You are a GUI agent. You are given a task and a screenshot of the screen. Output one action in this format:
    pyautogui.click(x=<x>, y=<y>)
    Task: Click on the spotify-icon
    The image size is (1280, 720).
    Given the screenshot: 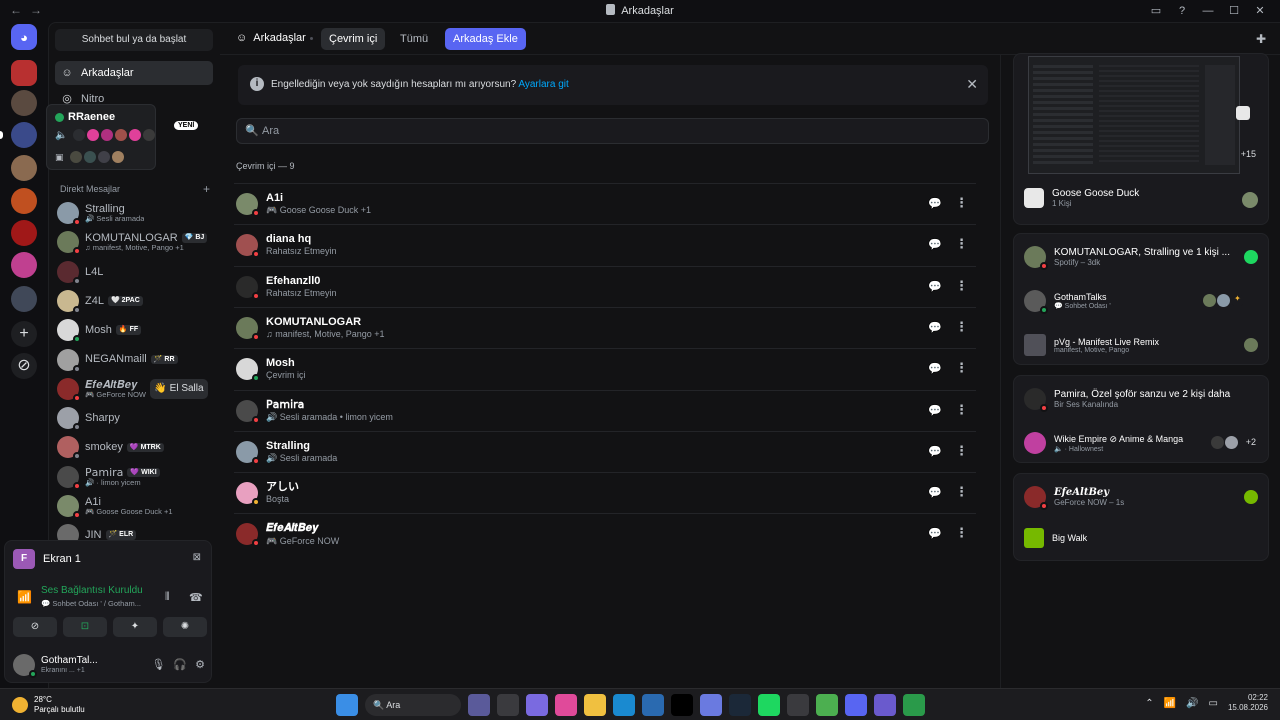 What is the action you would take?
    pyautogui.click(x=769, y=705)
    